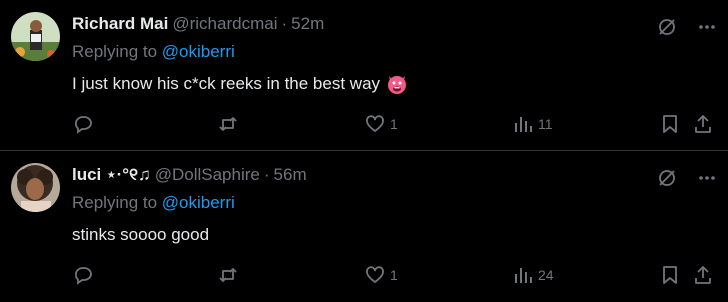 The width and height of the screenshot is (728, 302). What do you see at coordinates (546, 275) in the screenshot?
I see `view-count: 24` at bounding box center [546, 275].